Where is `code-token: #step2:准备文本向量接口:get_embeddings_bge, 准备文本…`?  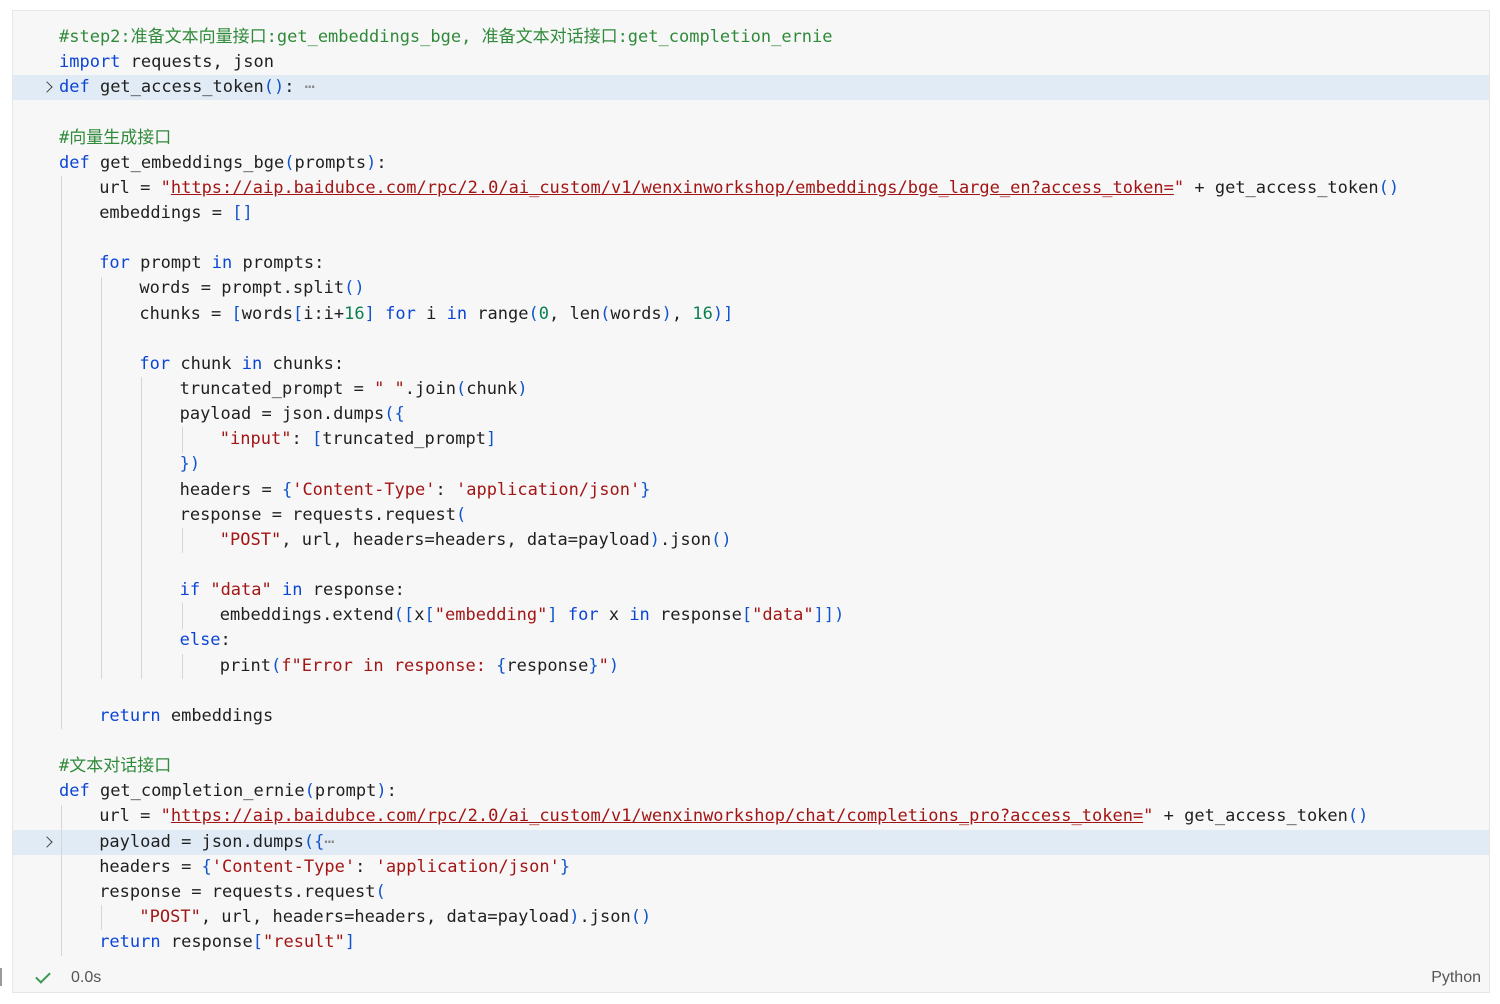 code-token: #step2:准备文本向量接口:get_embeddings_bge, 准备文本… is located at coordinates (446, 37).